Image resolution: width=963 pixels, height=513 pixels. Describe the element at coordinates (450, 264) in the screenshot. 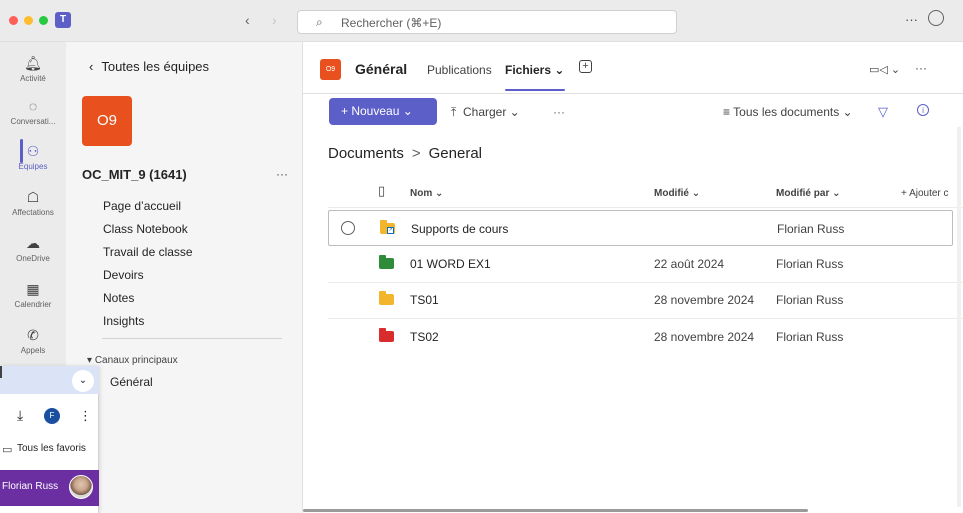

I see `file-name: 01 WORD EX1` at that location.